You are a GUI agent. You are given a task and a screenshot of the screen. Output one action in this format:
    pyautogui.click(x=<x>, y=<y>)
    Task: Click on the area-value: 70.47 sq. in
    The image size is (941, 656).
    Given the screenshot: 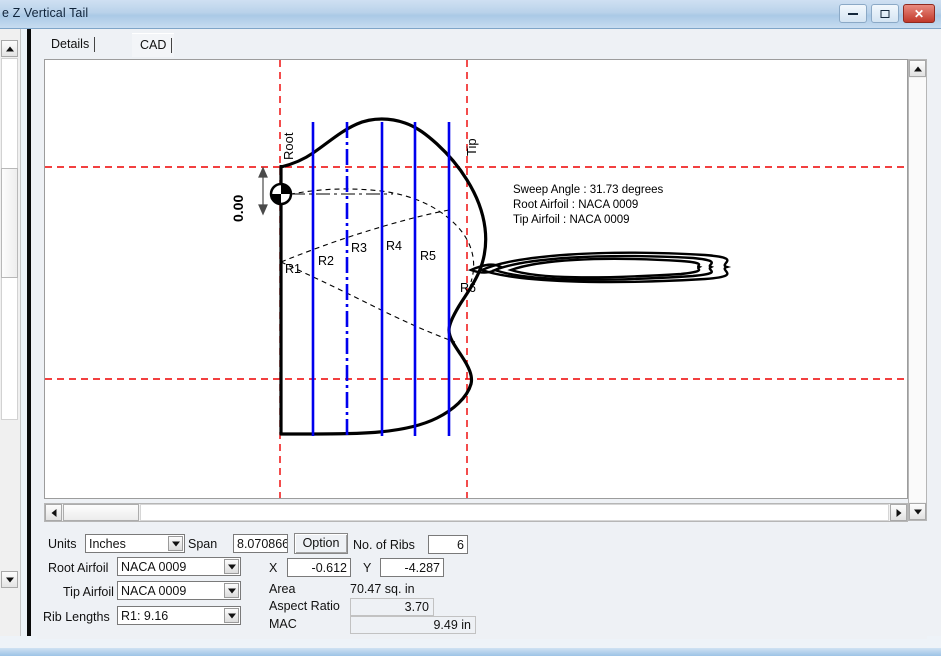 What is the action you would take?
    pyautogui.click(x=382, y=589)
    